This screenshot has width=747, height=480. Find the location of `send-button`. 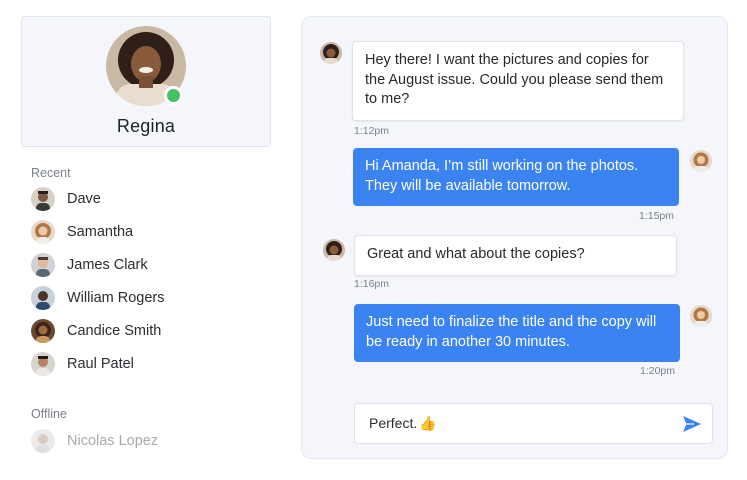

send-button is located at coordinates (692, 424).